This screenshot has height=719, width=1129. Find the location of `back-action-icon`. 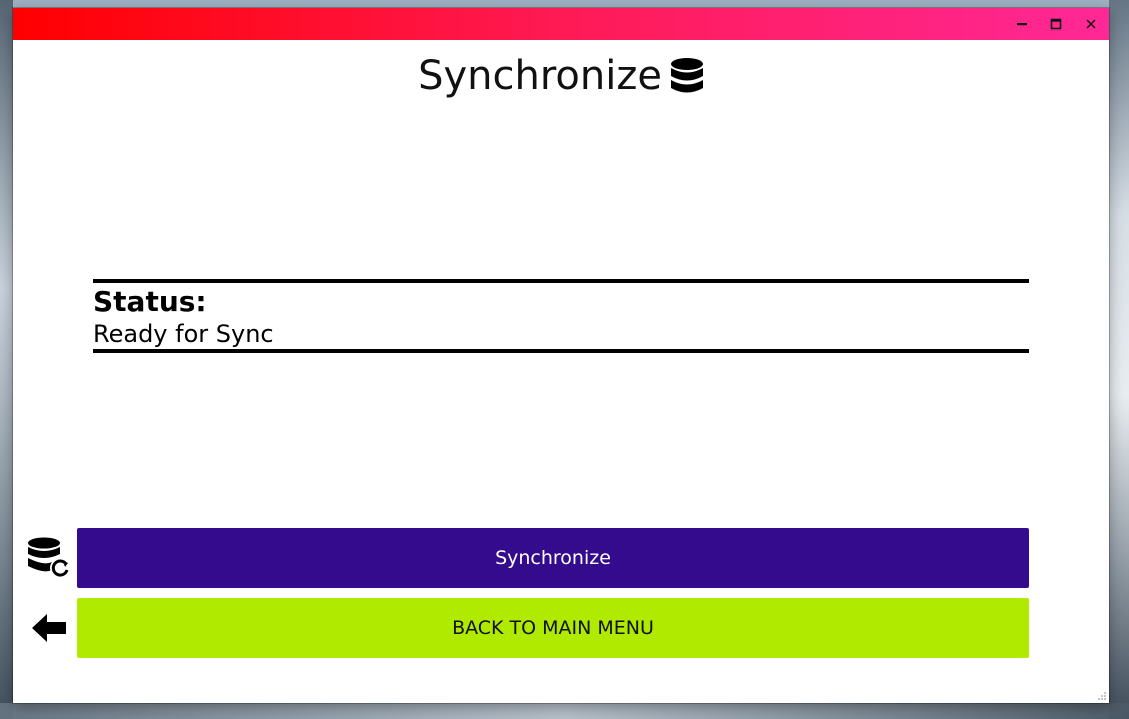

back-action-icon is located at coordinates (49, 628).